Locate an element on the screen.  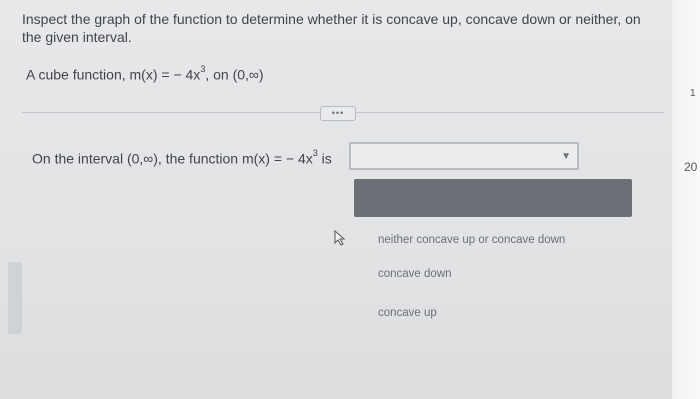
option-concave-up: concave up is located at coordinates (407, 313).